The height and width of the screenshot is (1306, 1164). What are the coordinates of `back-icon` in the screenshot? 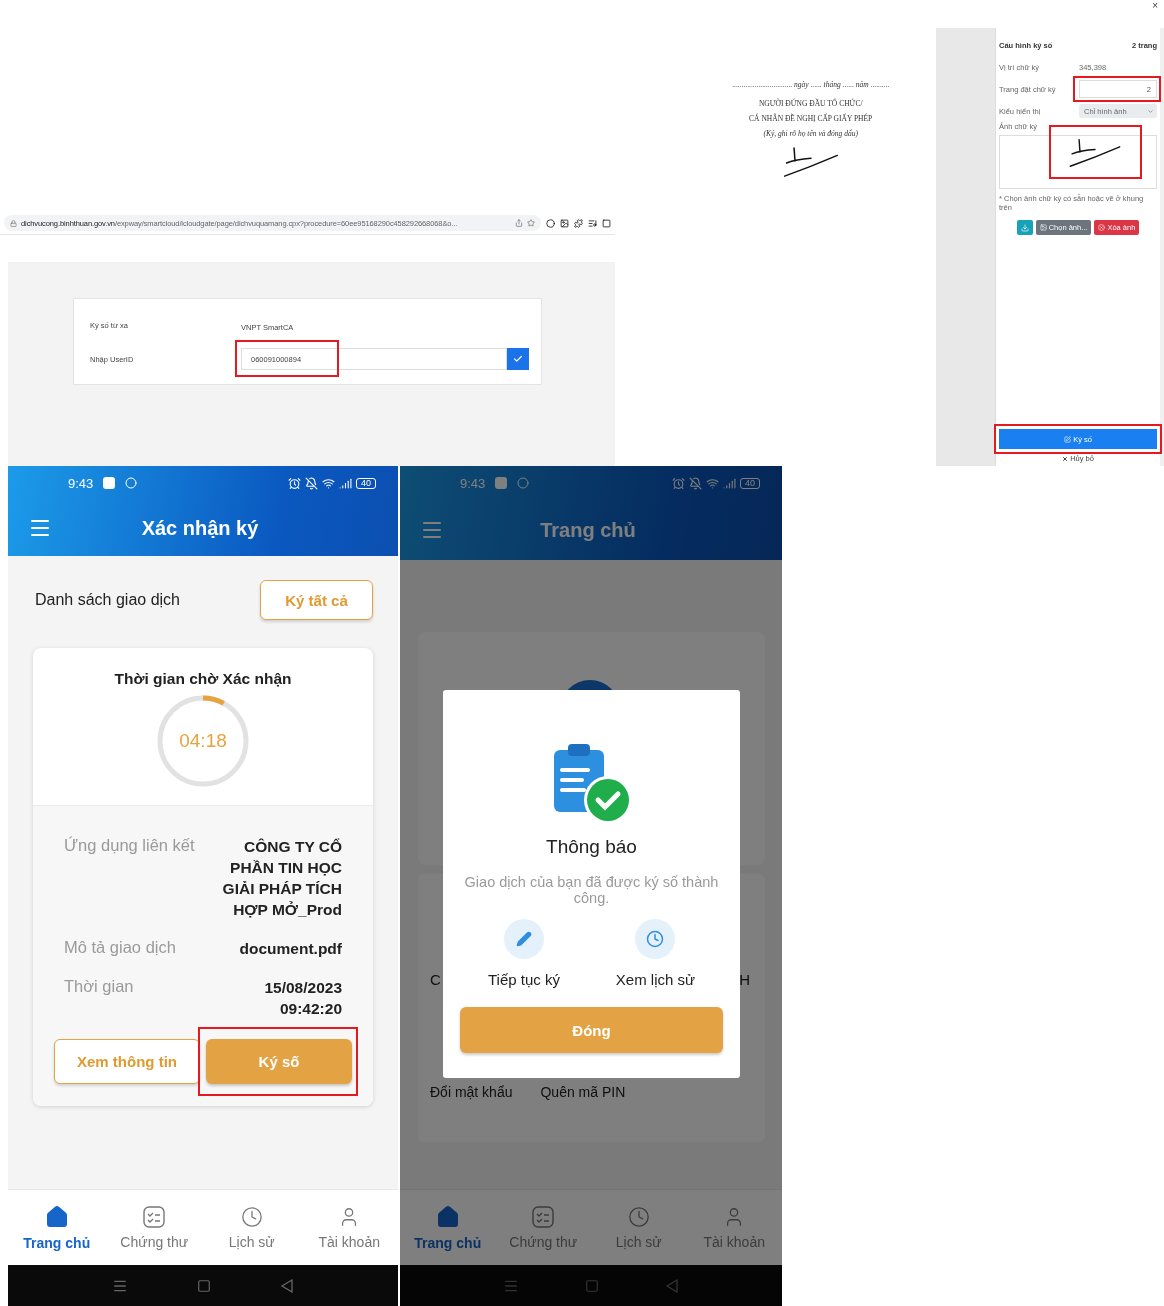 It's located at (286, 1285).